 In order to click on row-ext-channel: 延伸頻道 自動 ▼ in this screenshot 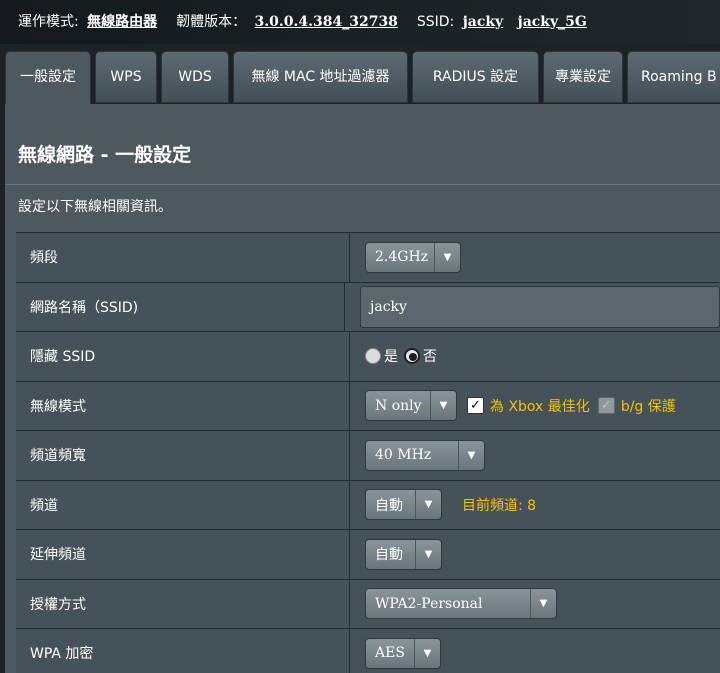, I will do `click(368, 555)`.